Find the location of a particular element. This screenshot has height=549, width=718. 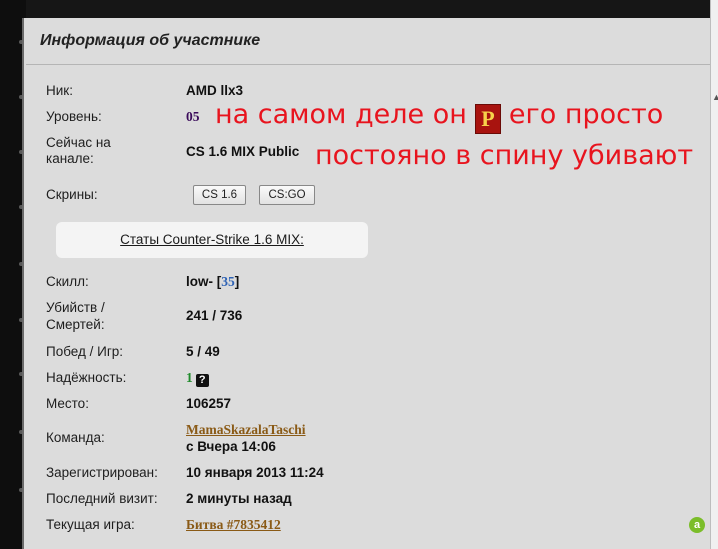

reliability-value-wrap: 1? is located at coordinates (197, 378).